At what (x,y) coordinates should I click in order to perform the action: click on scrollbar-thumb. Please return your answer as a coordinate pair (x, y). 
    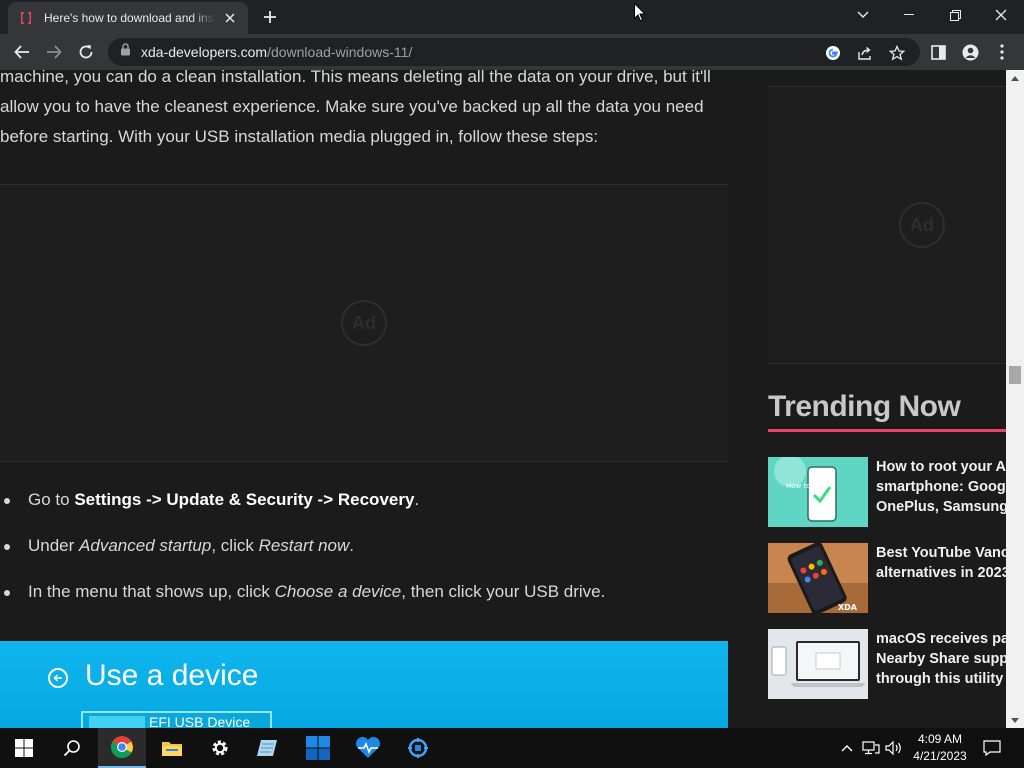
    Looking at the image, I should click on (1015, 375).